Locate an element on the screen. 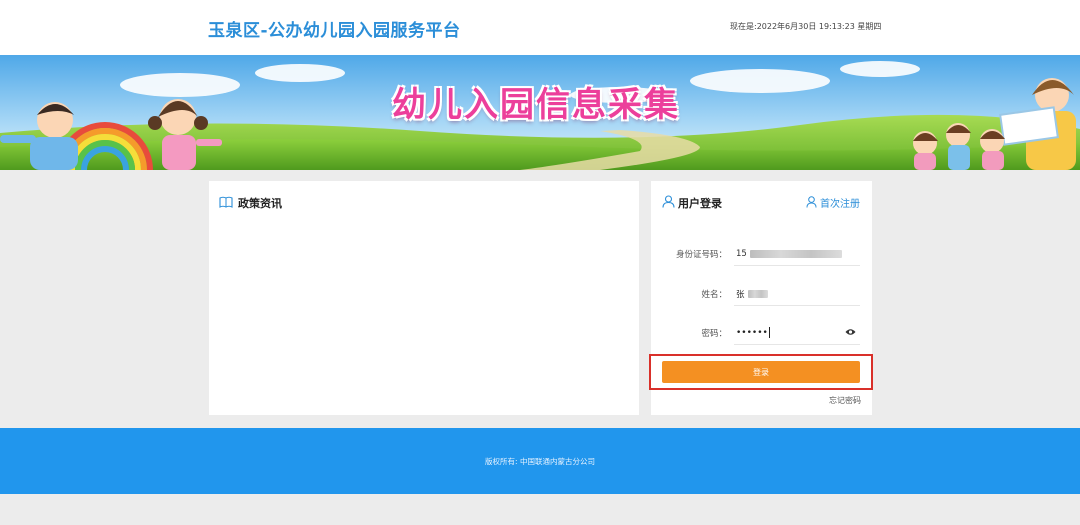 The width and height of the screenshot is (1080, 525). password-row: 密码： •••••• is located at coordinates (761, 333).